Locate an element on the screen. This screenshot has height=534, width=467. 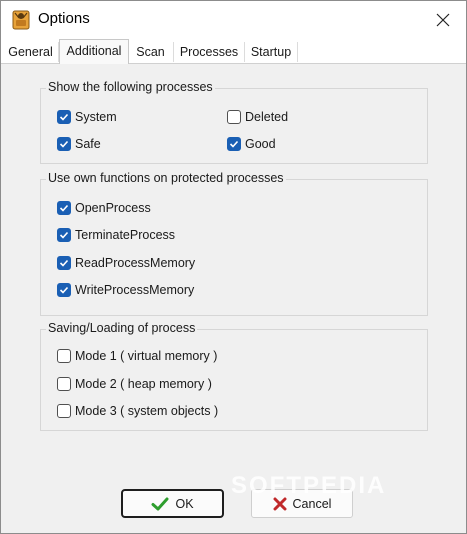
tab-scan: Scan is located at coordinates (151, 52).